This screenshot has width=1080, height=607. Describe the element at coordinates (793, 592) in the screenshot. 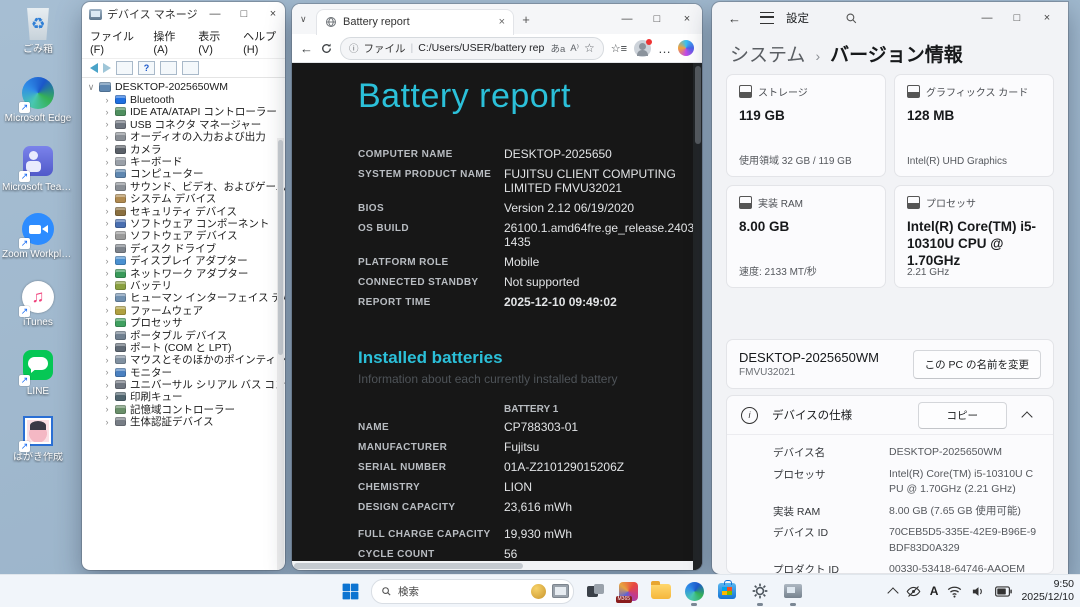

I see `taskbar-device-manager-button` at that location.